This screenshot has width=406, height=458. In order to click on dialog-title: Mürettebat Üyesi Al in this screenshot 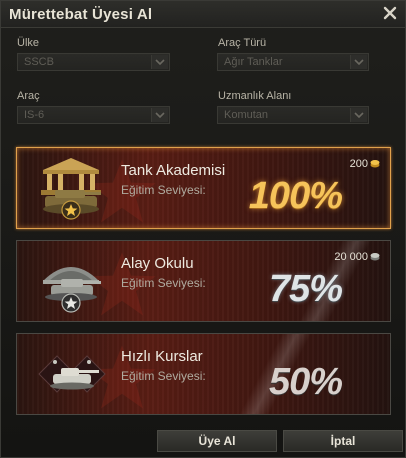, I will do `click(81, 14)`.